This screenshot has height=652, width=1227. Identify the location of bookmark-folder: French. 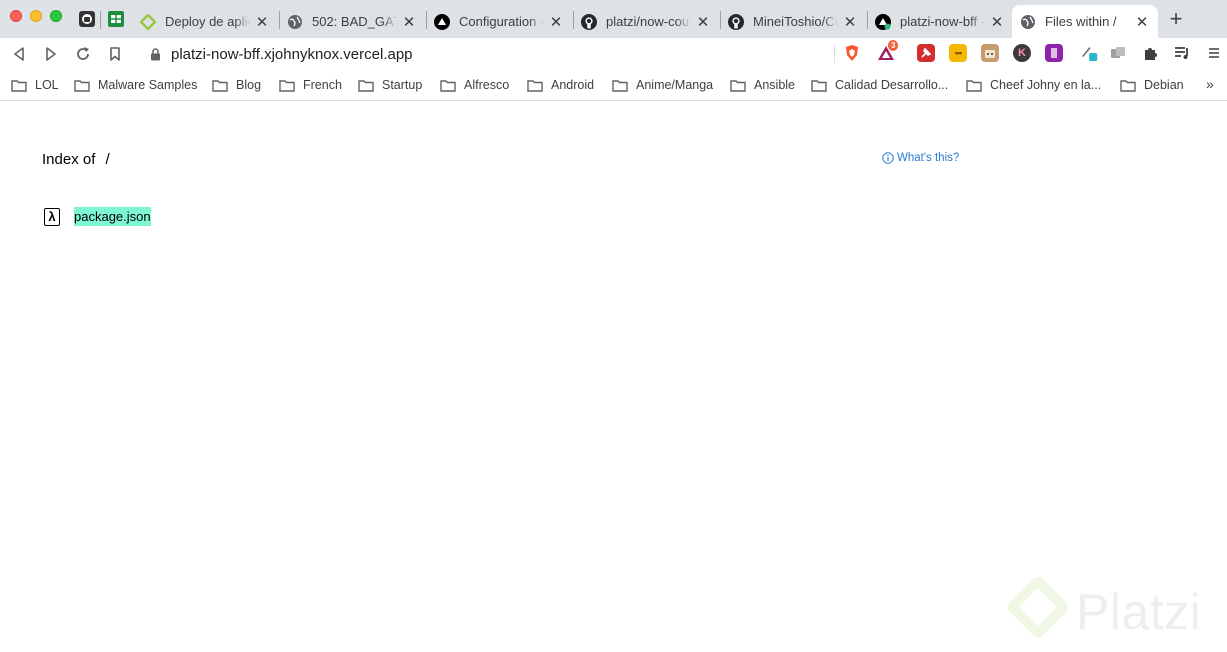
(310, 85).